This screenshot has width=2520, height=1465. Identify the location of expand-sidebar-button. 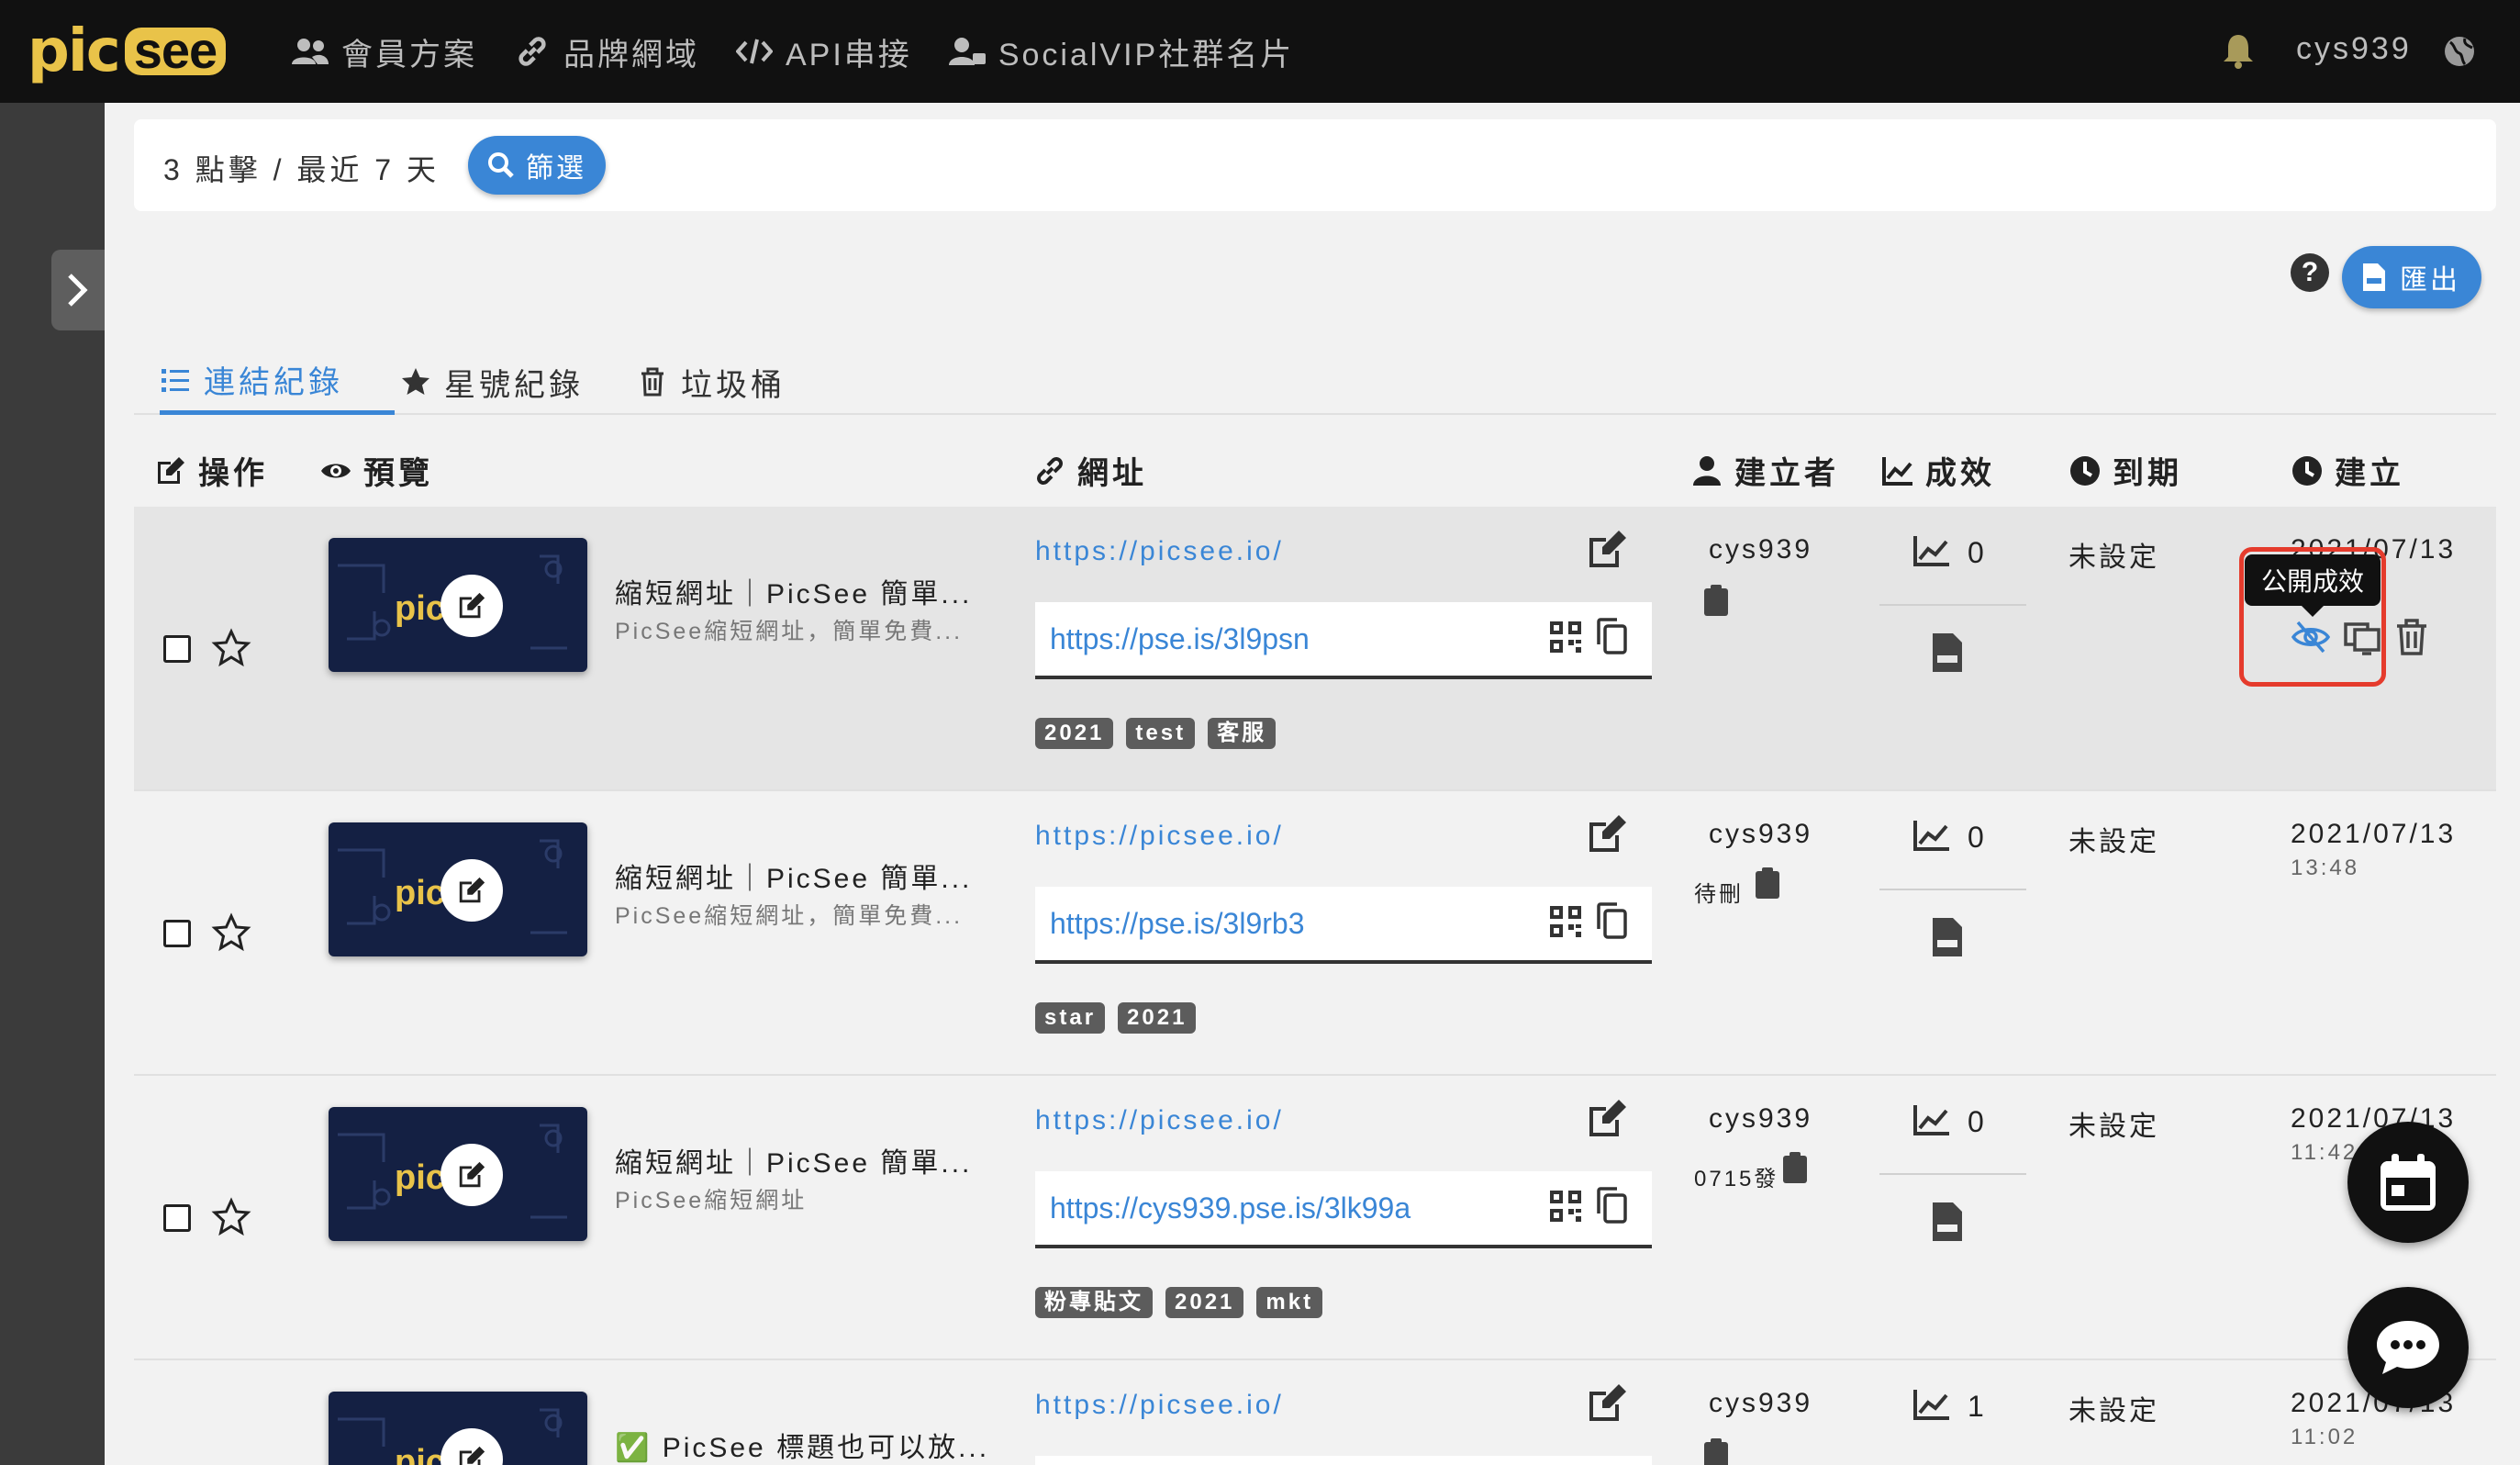
(78, 290).